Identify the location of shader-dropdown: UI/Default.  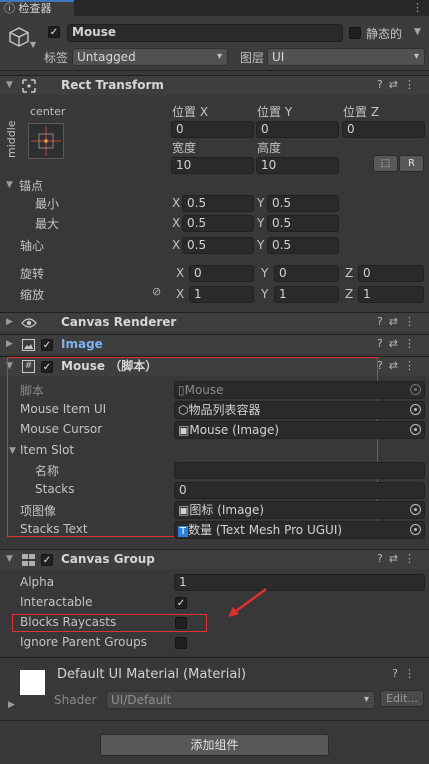
(240, 700).